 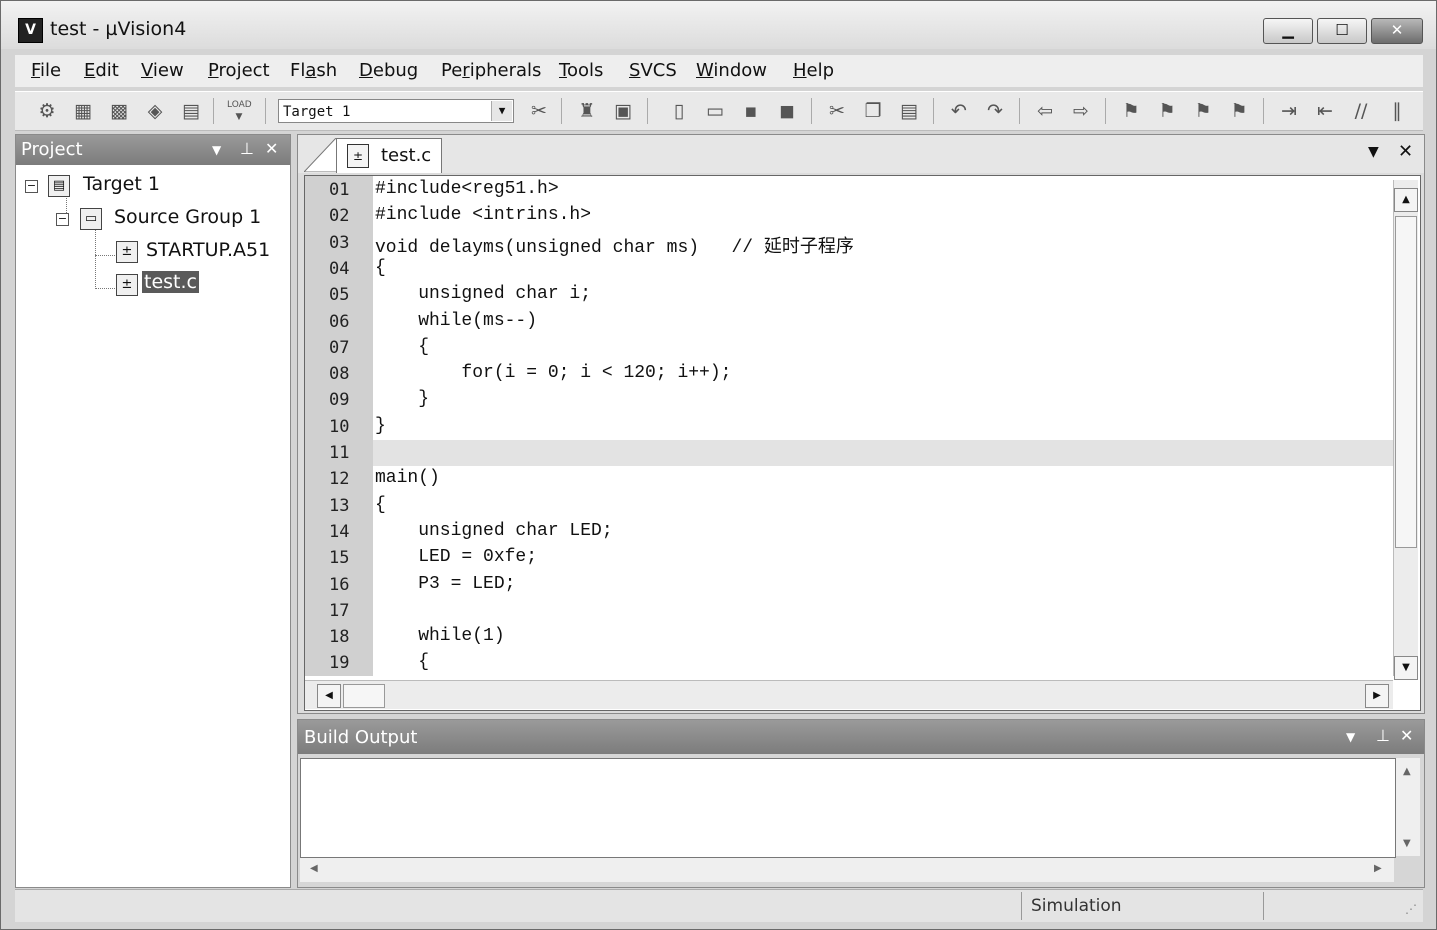 I want to click on navigate-forward-icon: ⇨, so click(x=1081, y=111).